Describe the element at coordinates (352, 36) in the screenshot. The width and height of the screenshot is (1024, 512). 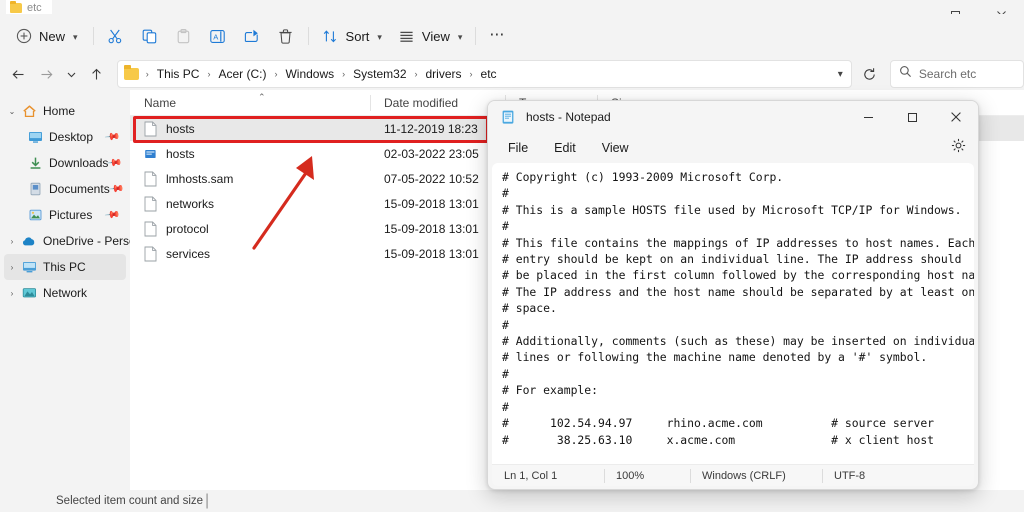
I see `sort-button: Sort ▾` at that location.